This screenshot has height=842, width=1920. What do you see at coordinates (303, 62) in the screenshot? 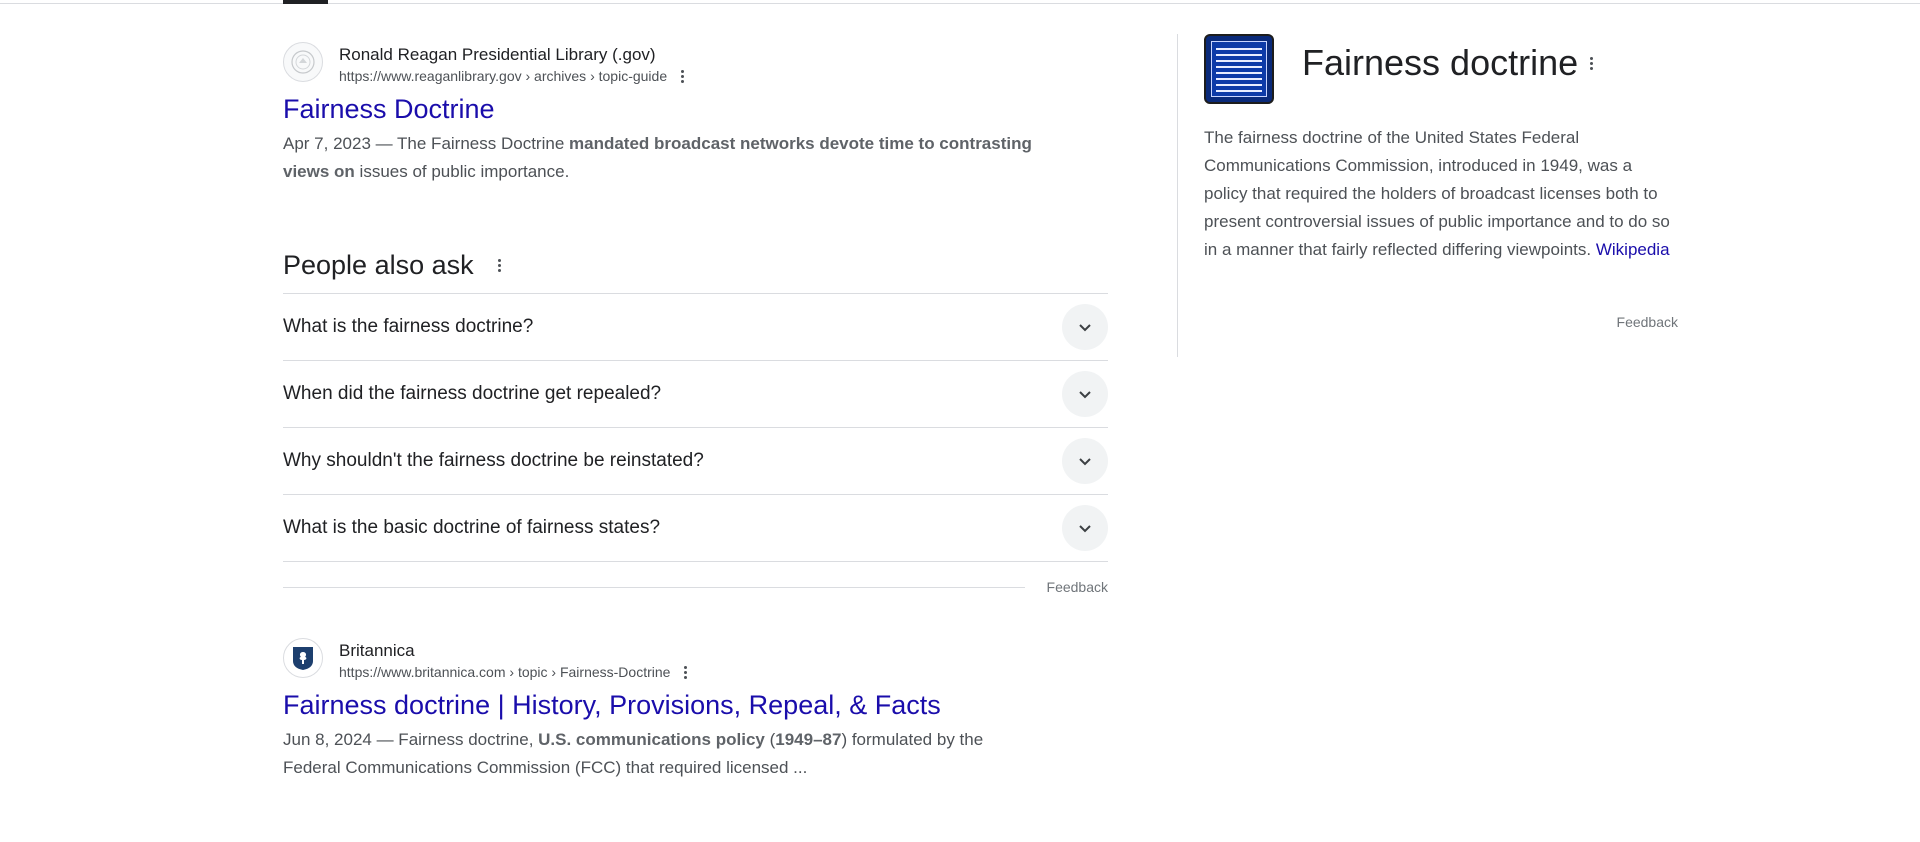
I see `seal-icon` at bounding box center [303, 62].